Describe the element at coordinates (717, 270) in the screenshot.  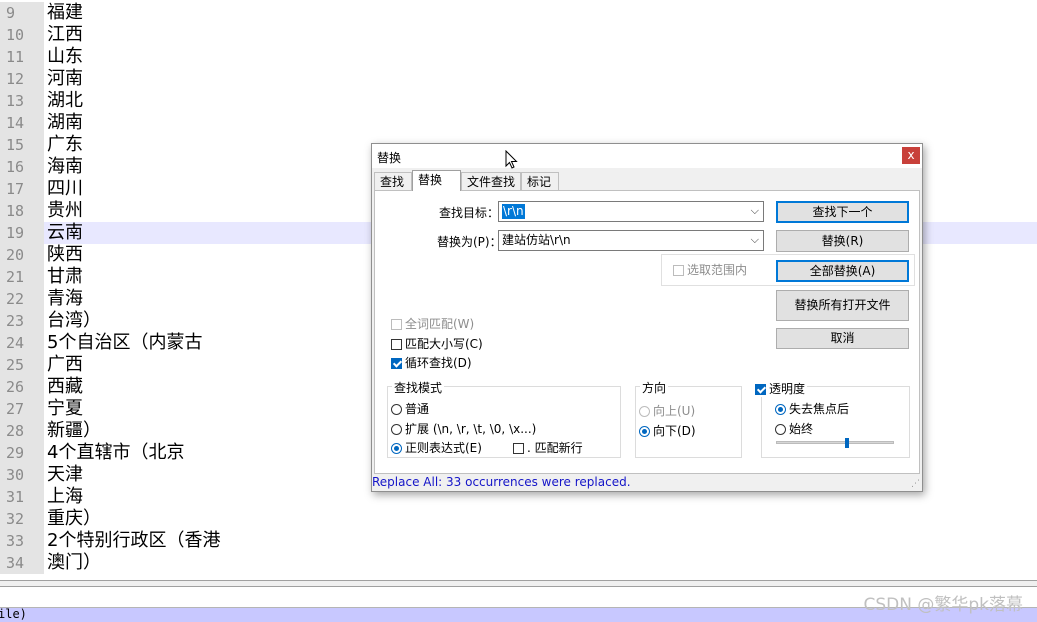
I see `in-selection-label: 选取范围内` at that location.